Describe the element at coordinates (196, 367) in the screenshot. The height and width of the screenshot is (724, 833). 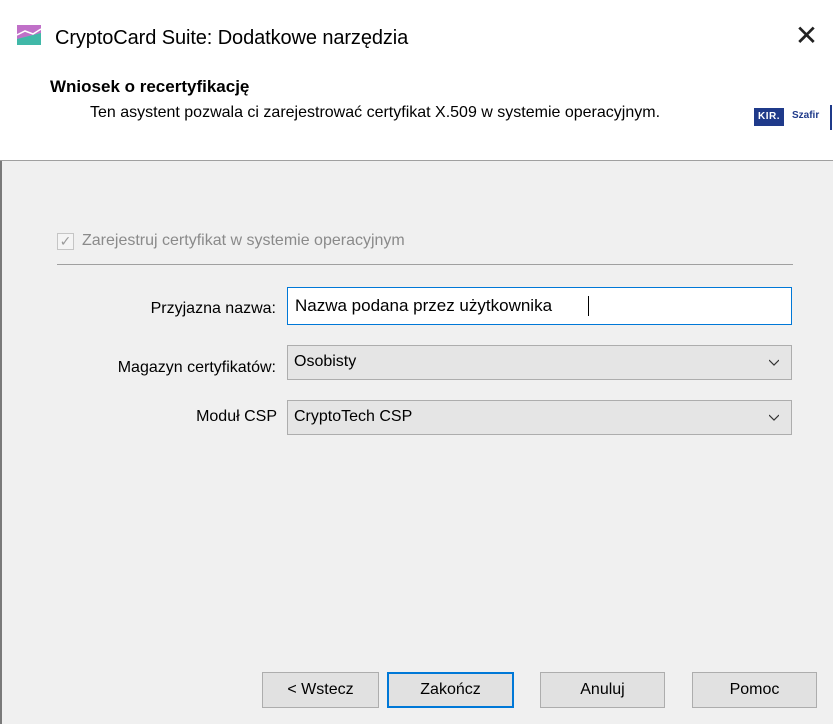
I see `cert-store-label: Magazyn certyfikatów:` at that location.